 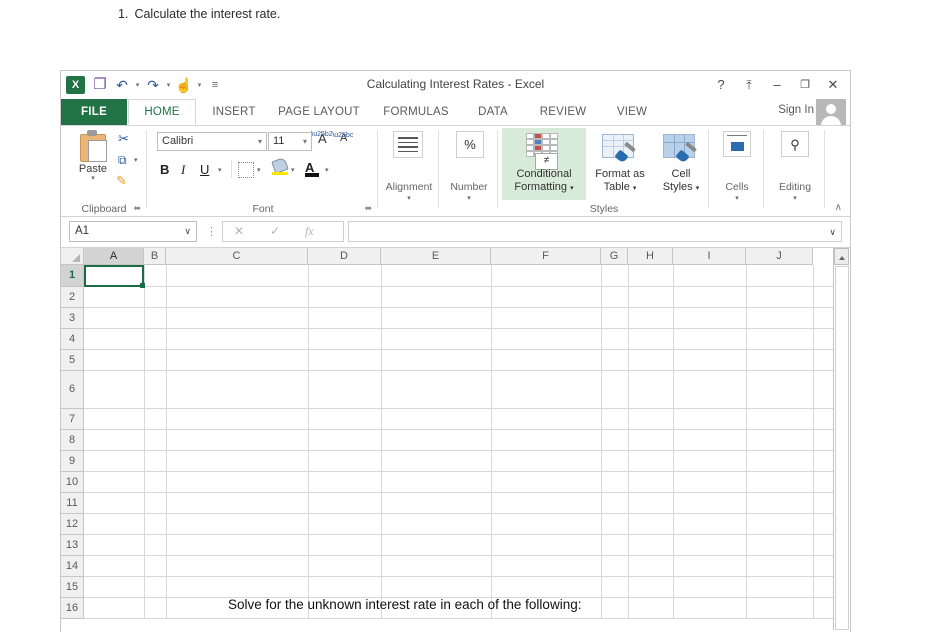 I want to click on tab-insert: INSERT, so click(x=234, y=112).